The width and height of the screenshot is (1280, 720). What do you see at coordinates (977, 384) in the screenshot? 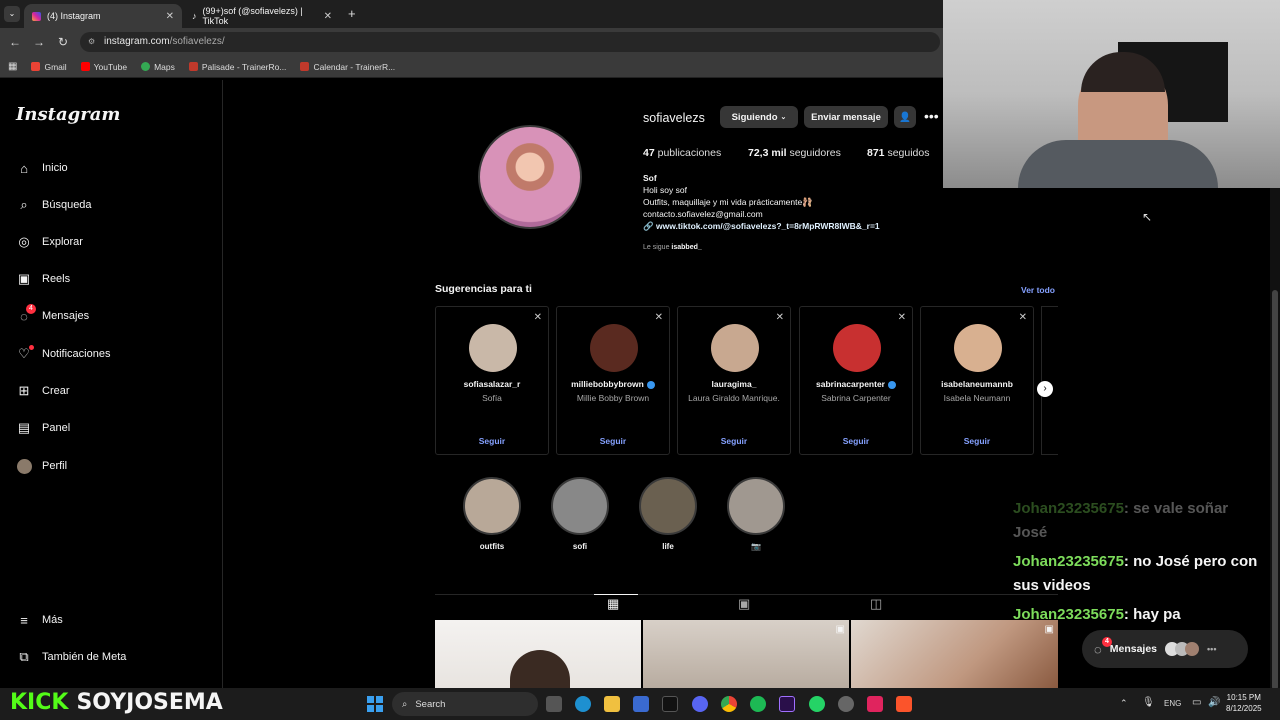
I see `suggestion-username: isabelaneumannb` at bounding box center [977, 384].